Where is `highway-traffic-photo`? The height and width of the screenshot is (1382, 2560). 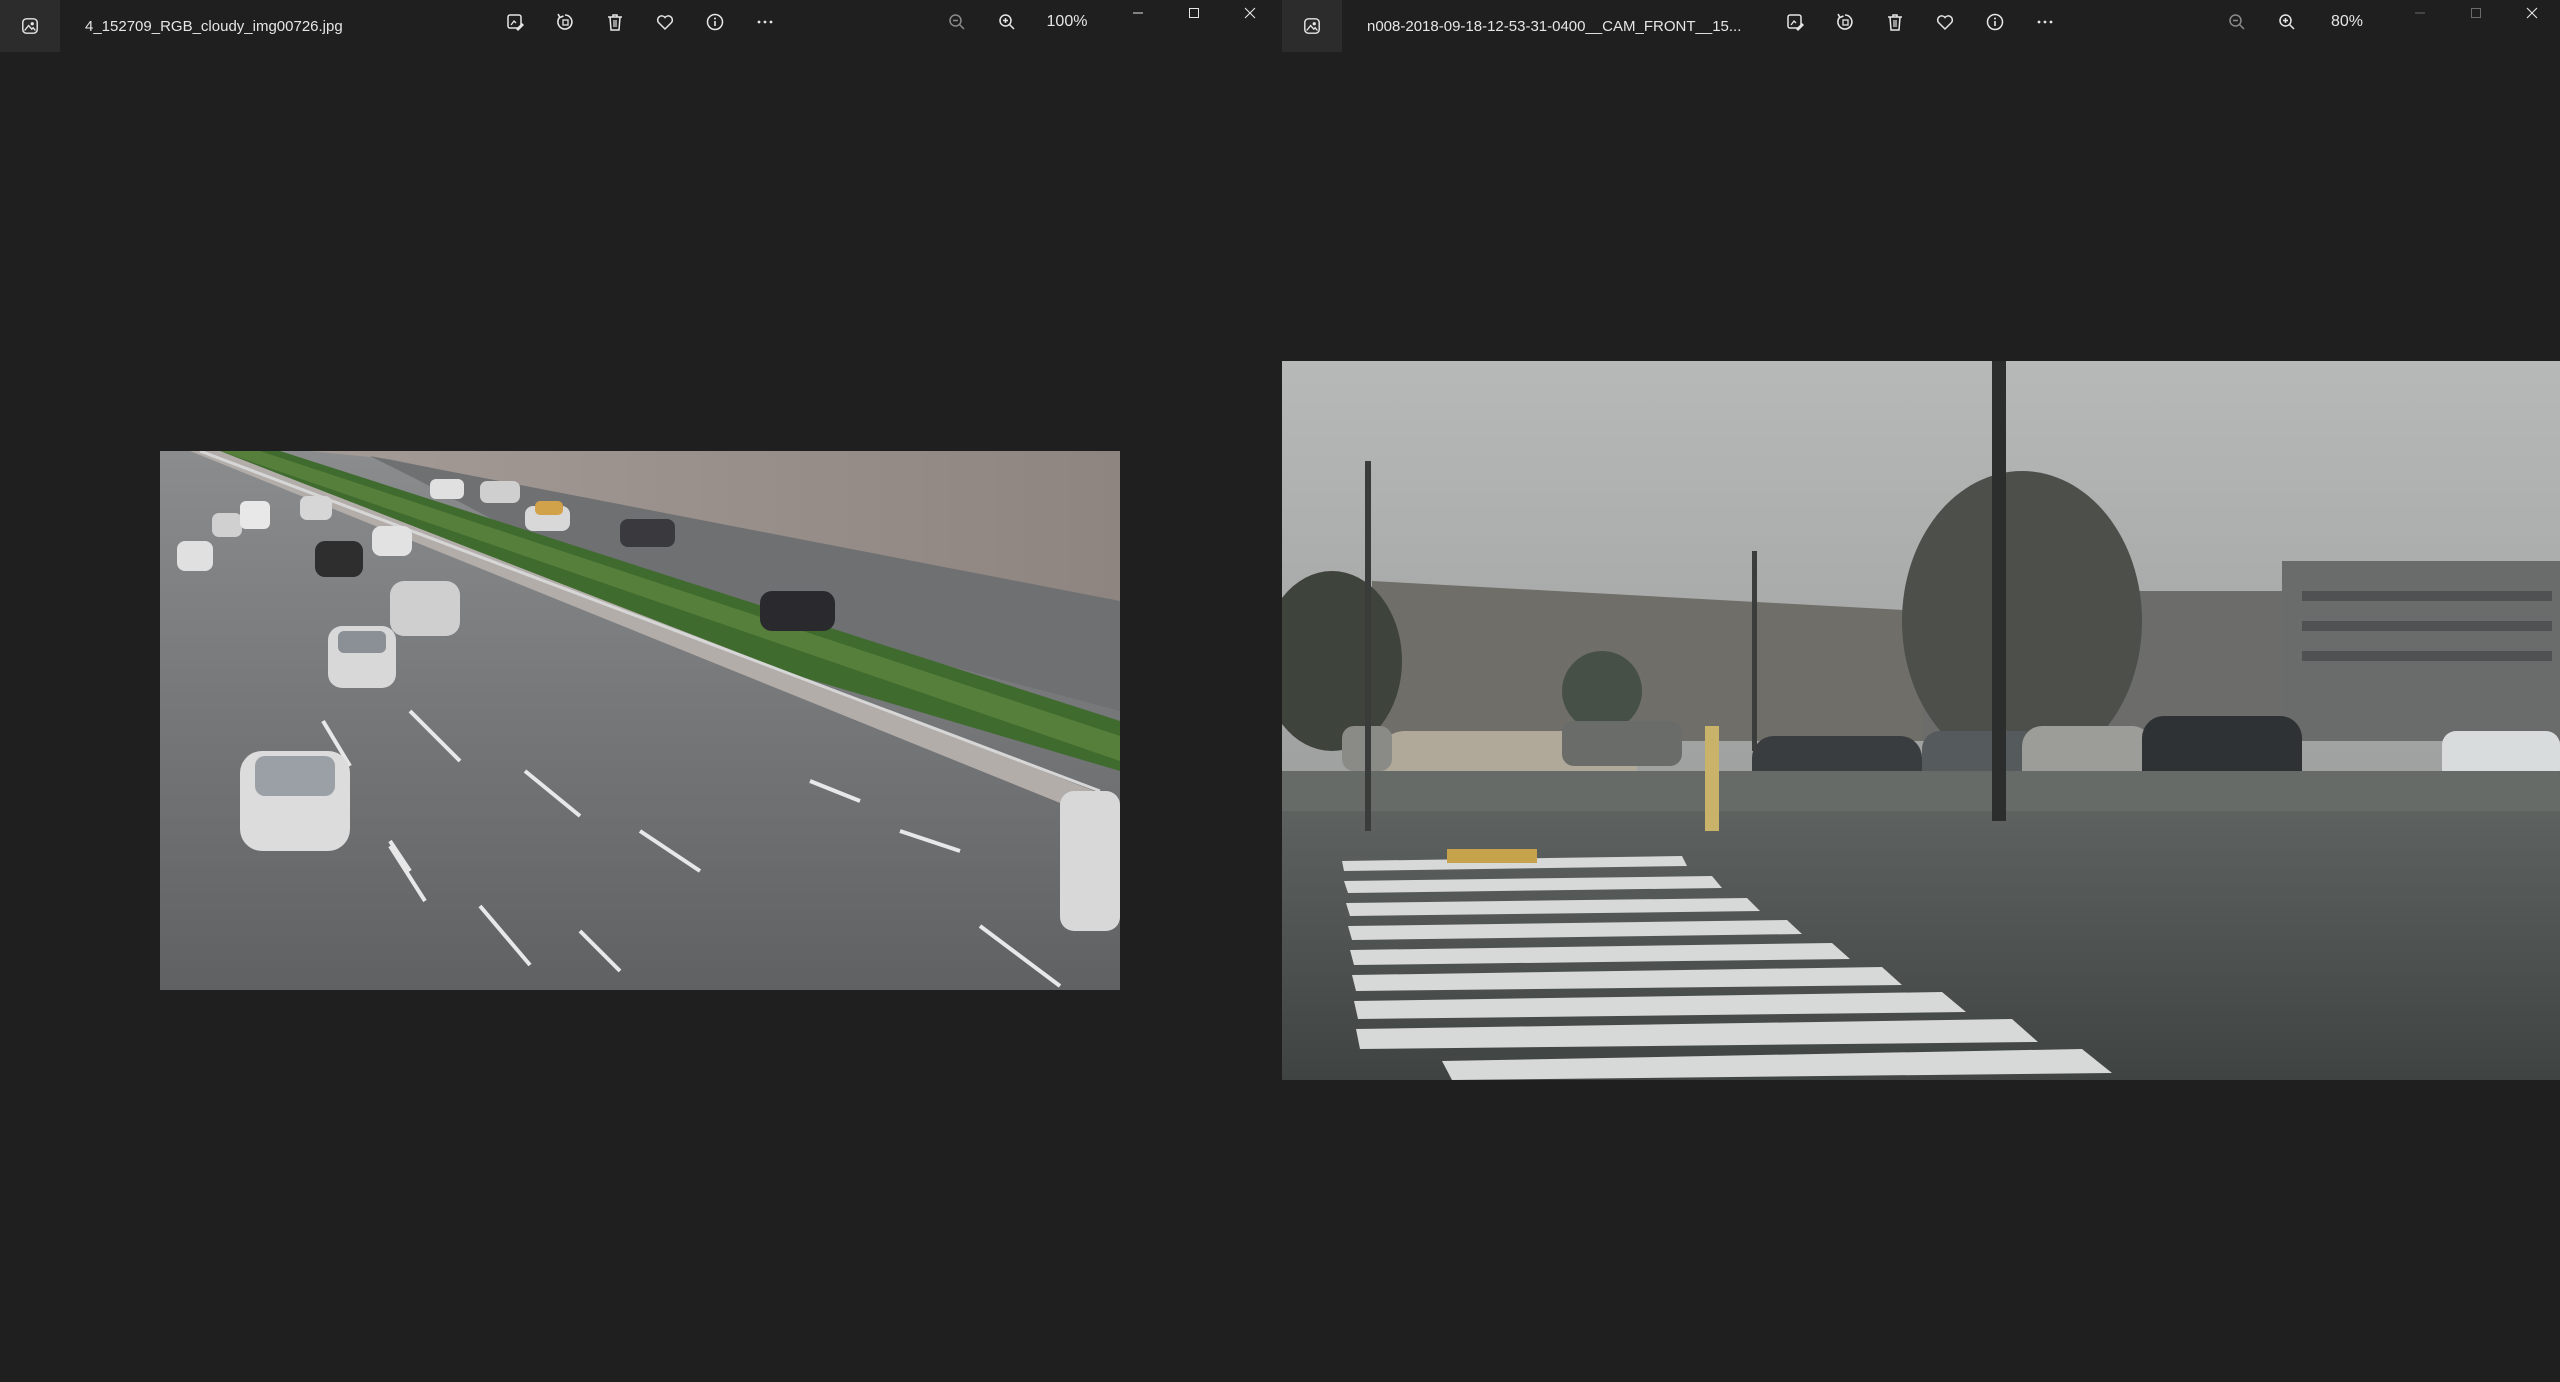 highway-traffic-photo is located at coordinates (640, 720).